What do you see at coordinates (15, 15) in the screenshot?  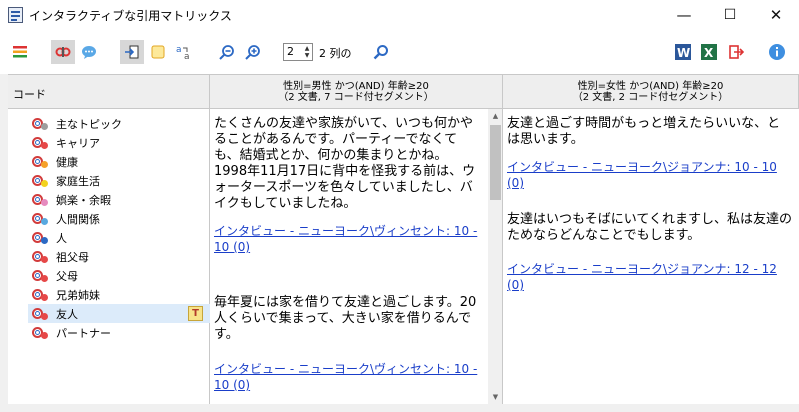 I see `app-icon` at bounding box center [15, 15].